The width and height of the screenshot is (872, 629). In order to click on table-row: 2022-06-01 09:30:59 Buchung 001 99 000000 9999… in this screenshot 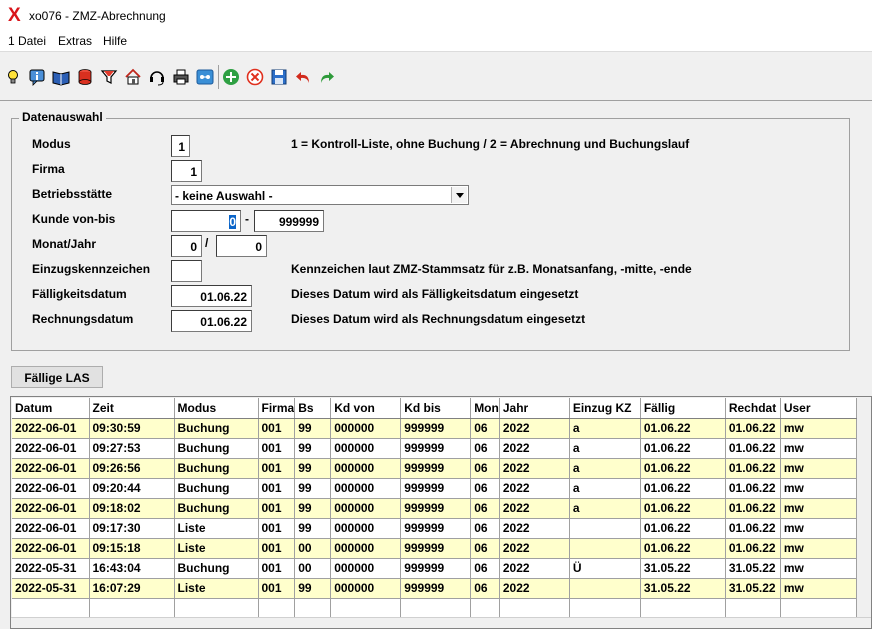, I will do `click(434, 428)`.